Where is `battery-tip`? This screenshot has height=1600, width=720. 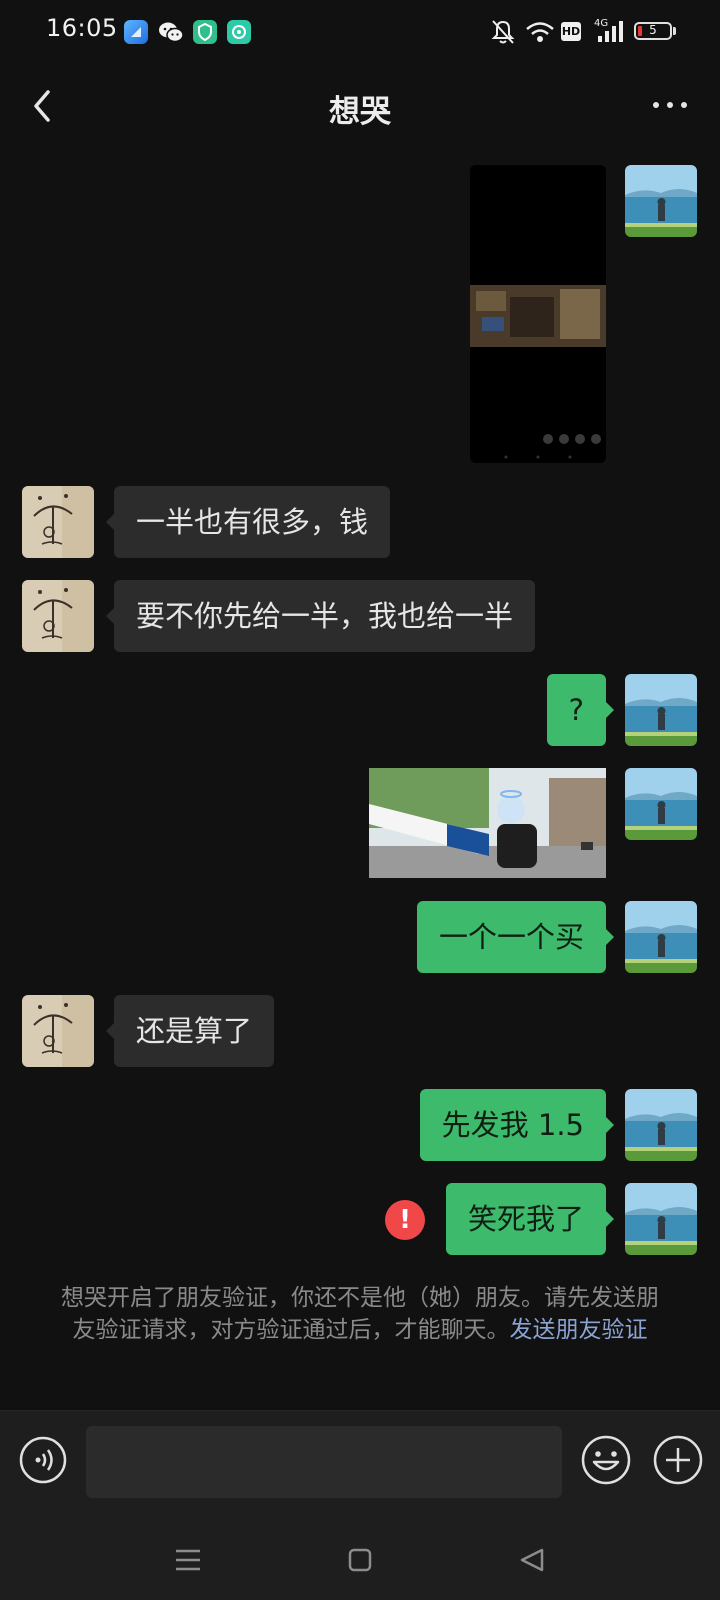
battery-tip is located at coordinates (674, 31).